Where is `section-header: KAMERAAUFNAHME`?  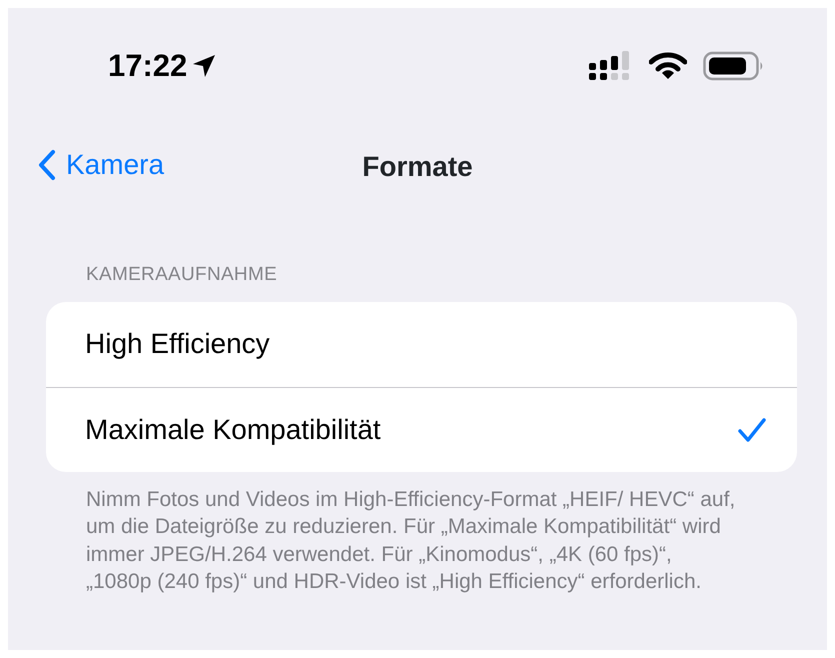
section-header: KAMERAAUFNAHME is located at coordinates (182, 275).